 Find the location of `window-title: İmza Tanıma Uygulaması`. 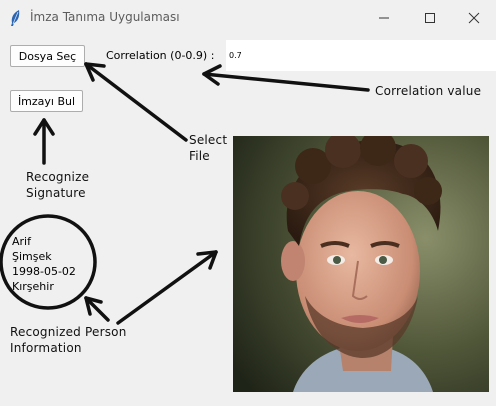

window-title: İmza Tanıma Uygulaması is located at coordinates (105, 17).